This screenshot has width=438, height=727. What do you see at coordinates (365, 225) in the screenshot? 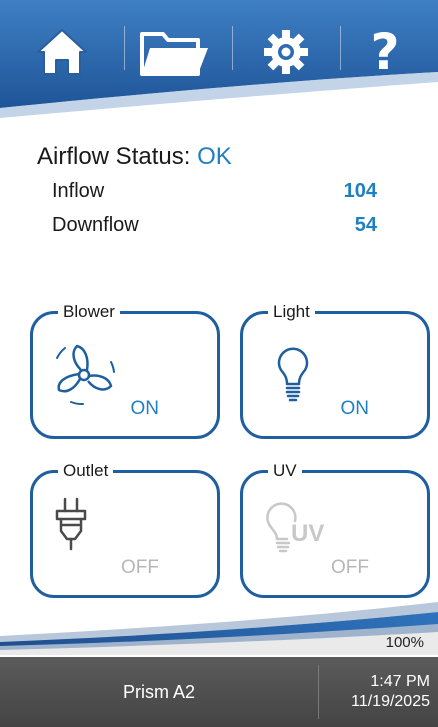
I see `downflow-value: 54` at bounding box center [365, 225].